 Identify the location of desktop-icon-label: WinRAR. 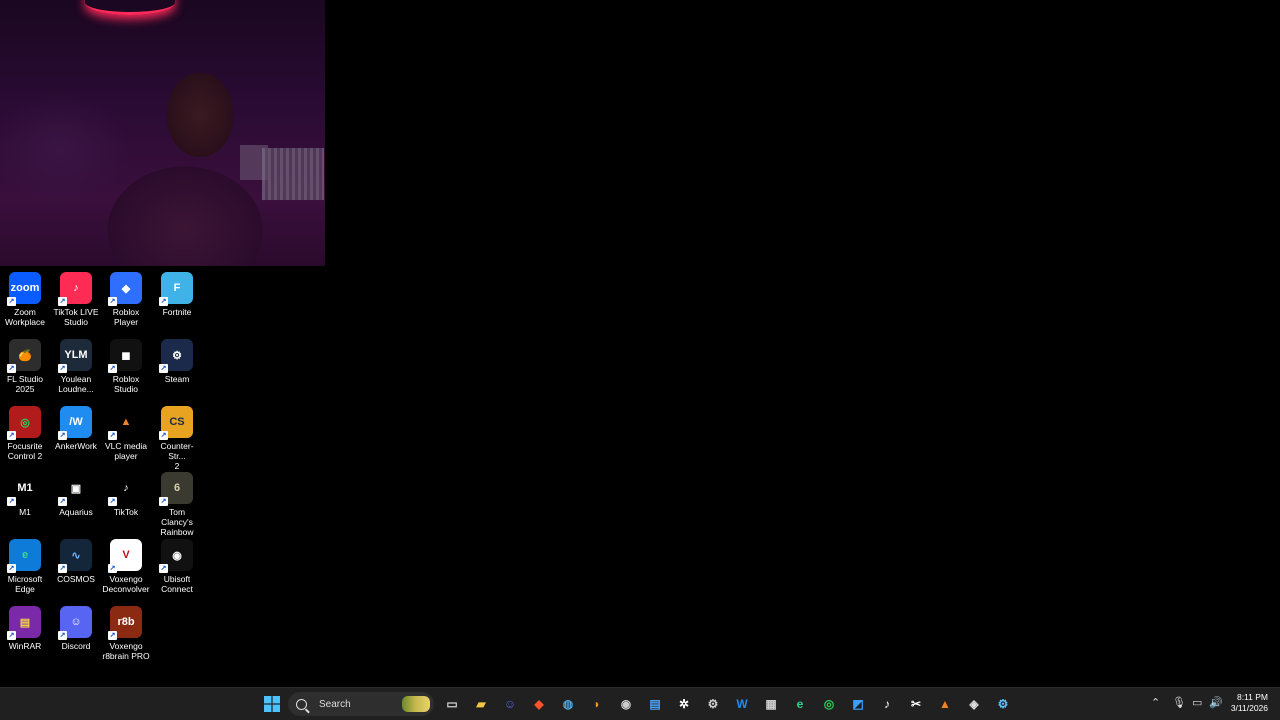
(25, 646).